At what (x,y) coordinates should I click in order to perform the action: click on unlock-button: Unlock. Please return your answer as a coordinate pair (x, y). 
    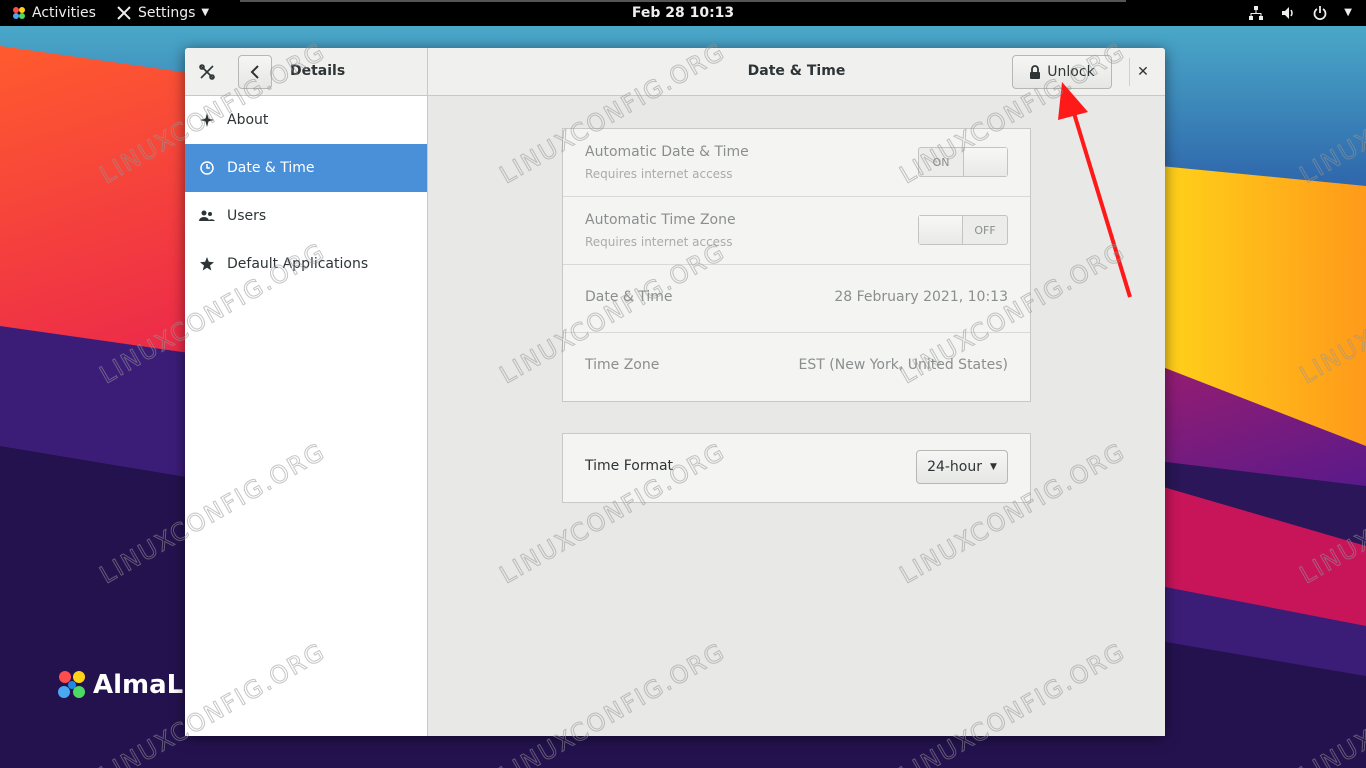
    Looking at the image, I should click on (1062, 72).